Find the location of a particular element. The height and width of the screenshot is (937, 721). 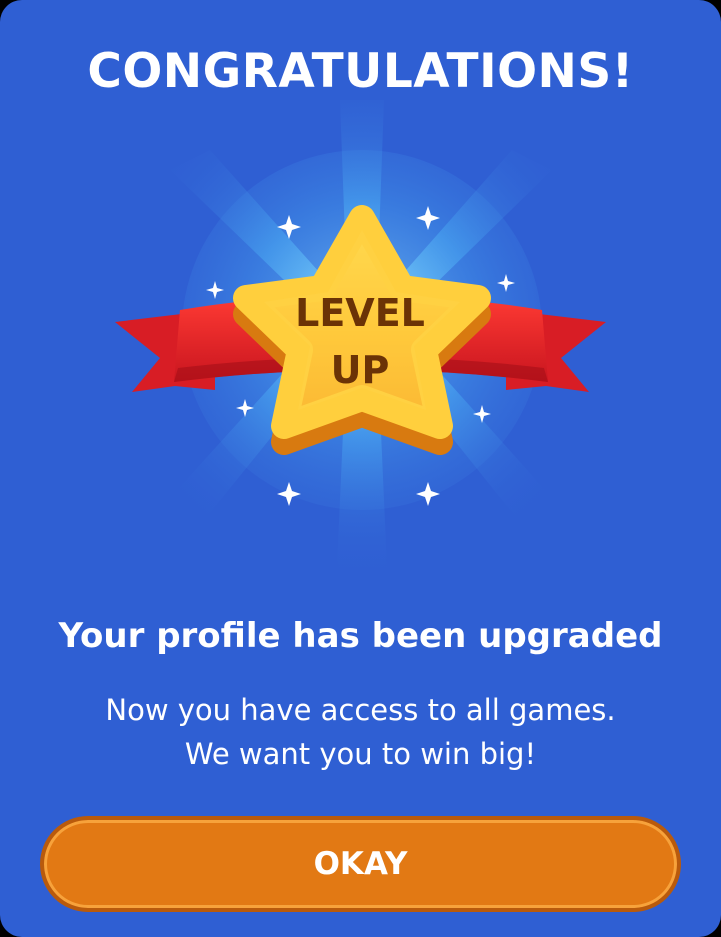

okay-button-label: OKAY is located at coordinates (360, 864).